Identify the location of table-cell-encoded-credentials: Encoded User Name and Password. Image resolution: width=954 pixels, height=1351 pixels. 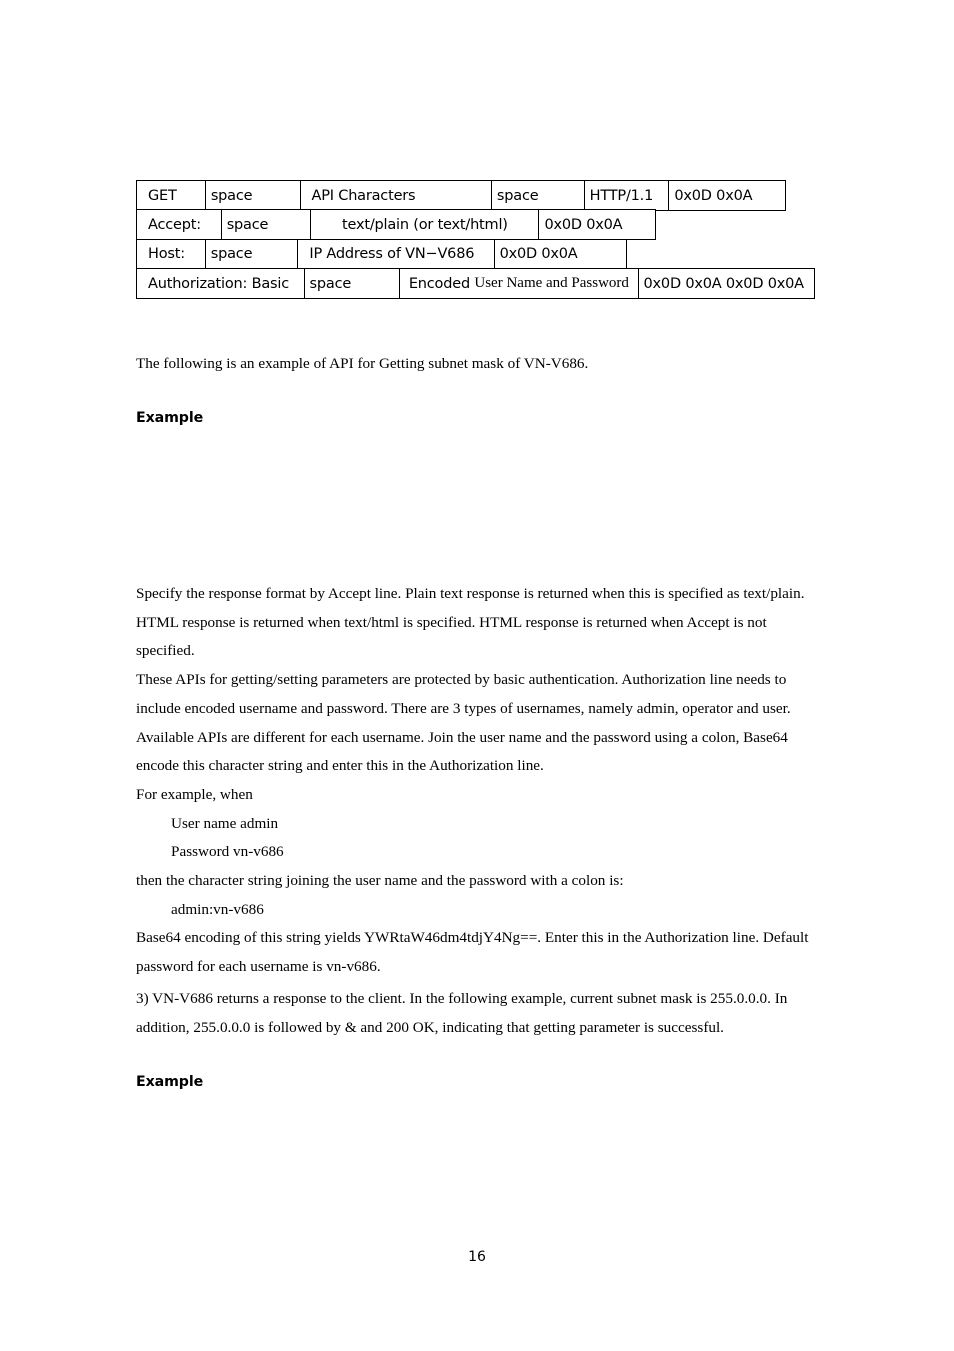
(519, 284).